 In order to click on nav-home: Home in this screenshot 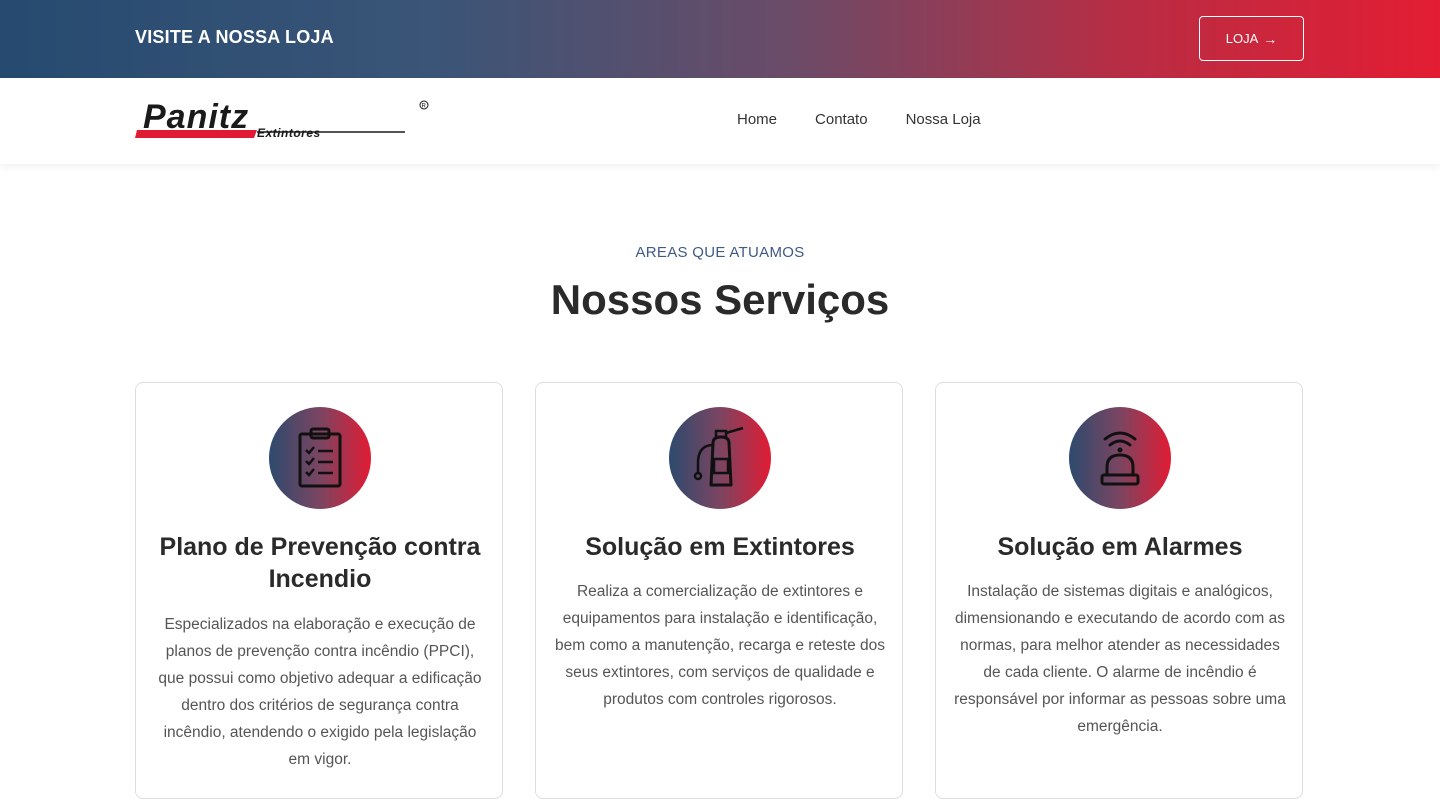, I will do `click(757, 119)`.